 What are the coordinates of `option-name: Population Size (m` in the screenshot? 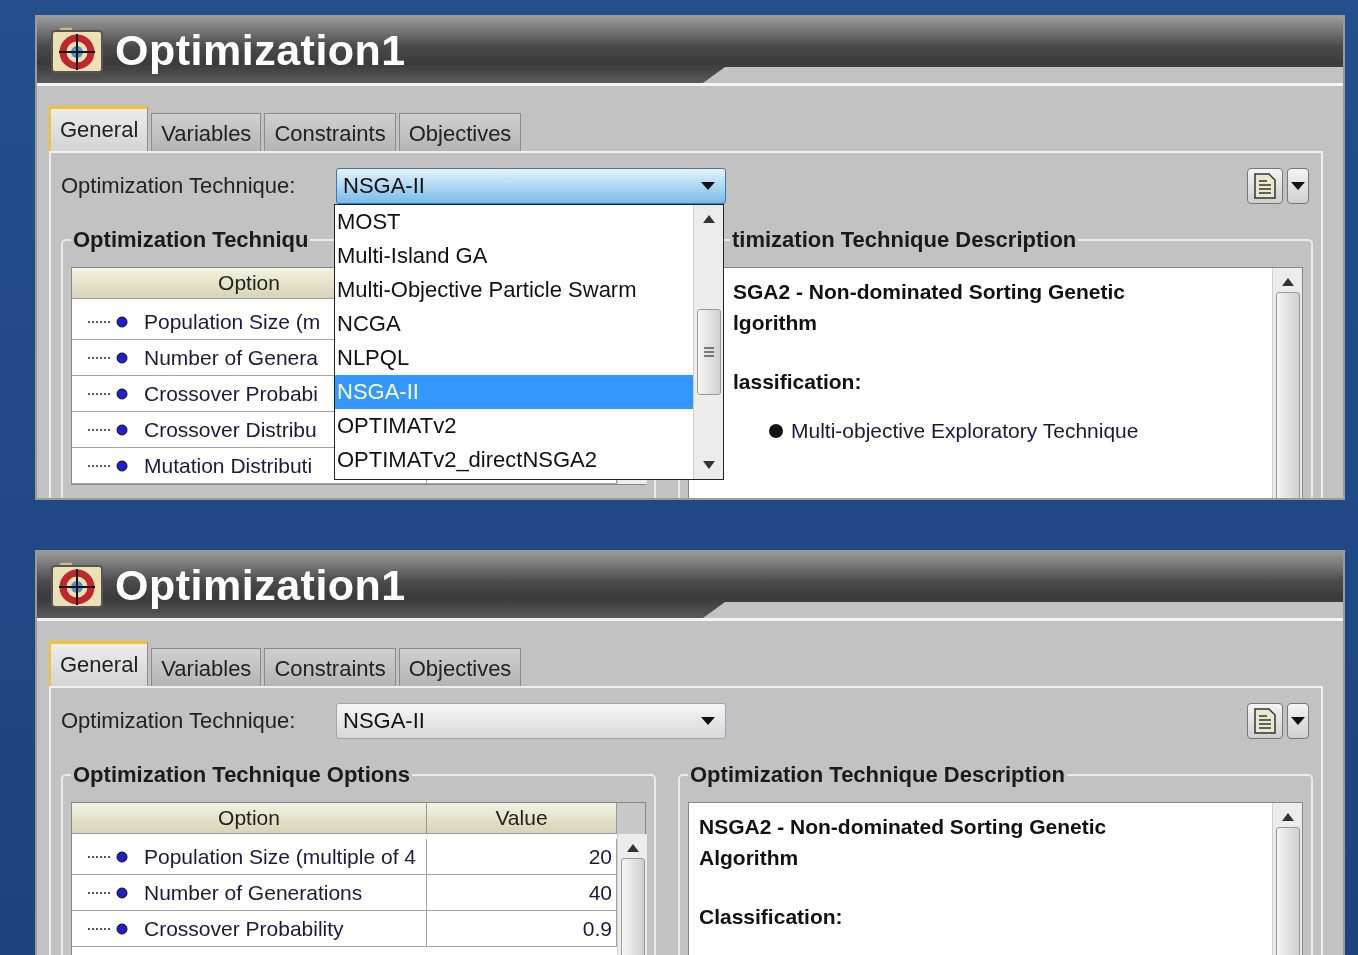 It's located at (232, 321).